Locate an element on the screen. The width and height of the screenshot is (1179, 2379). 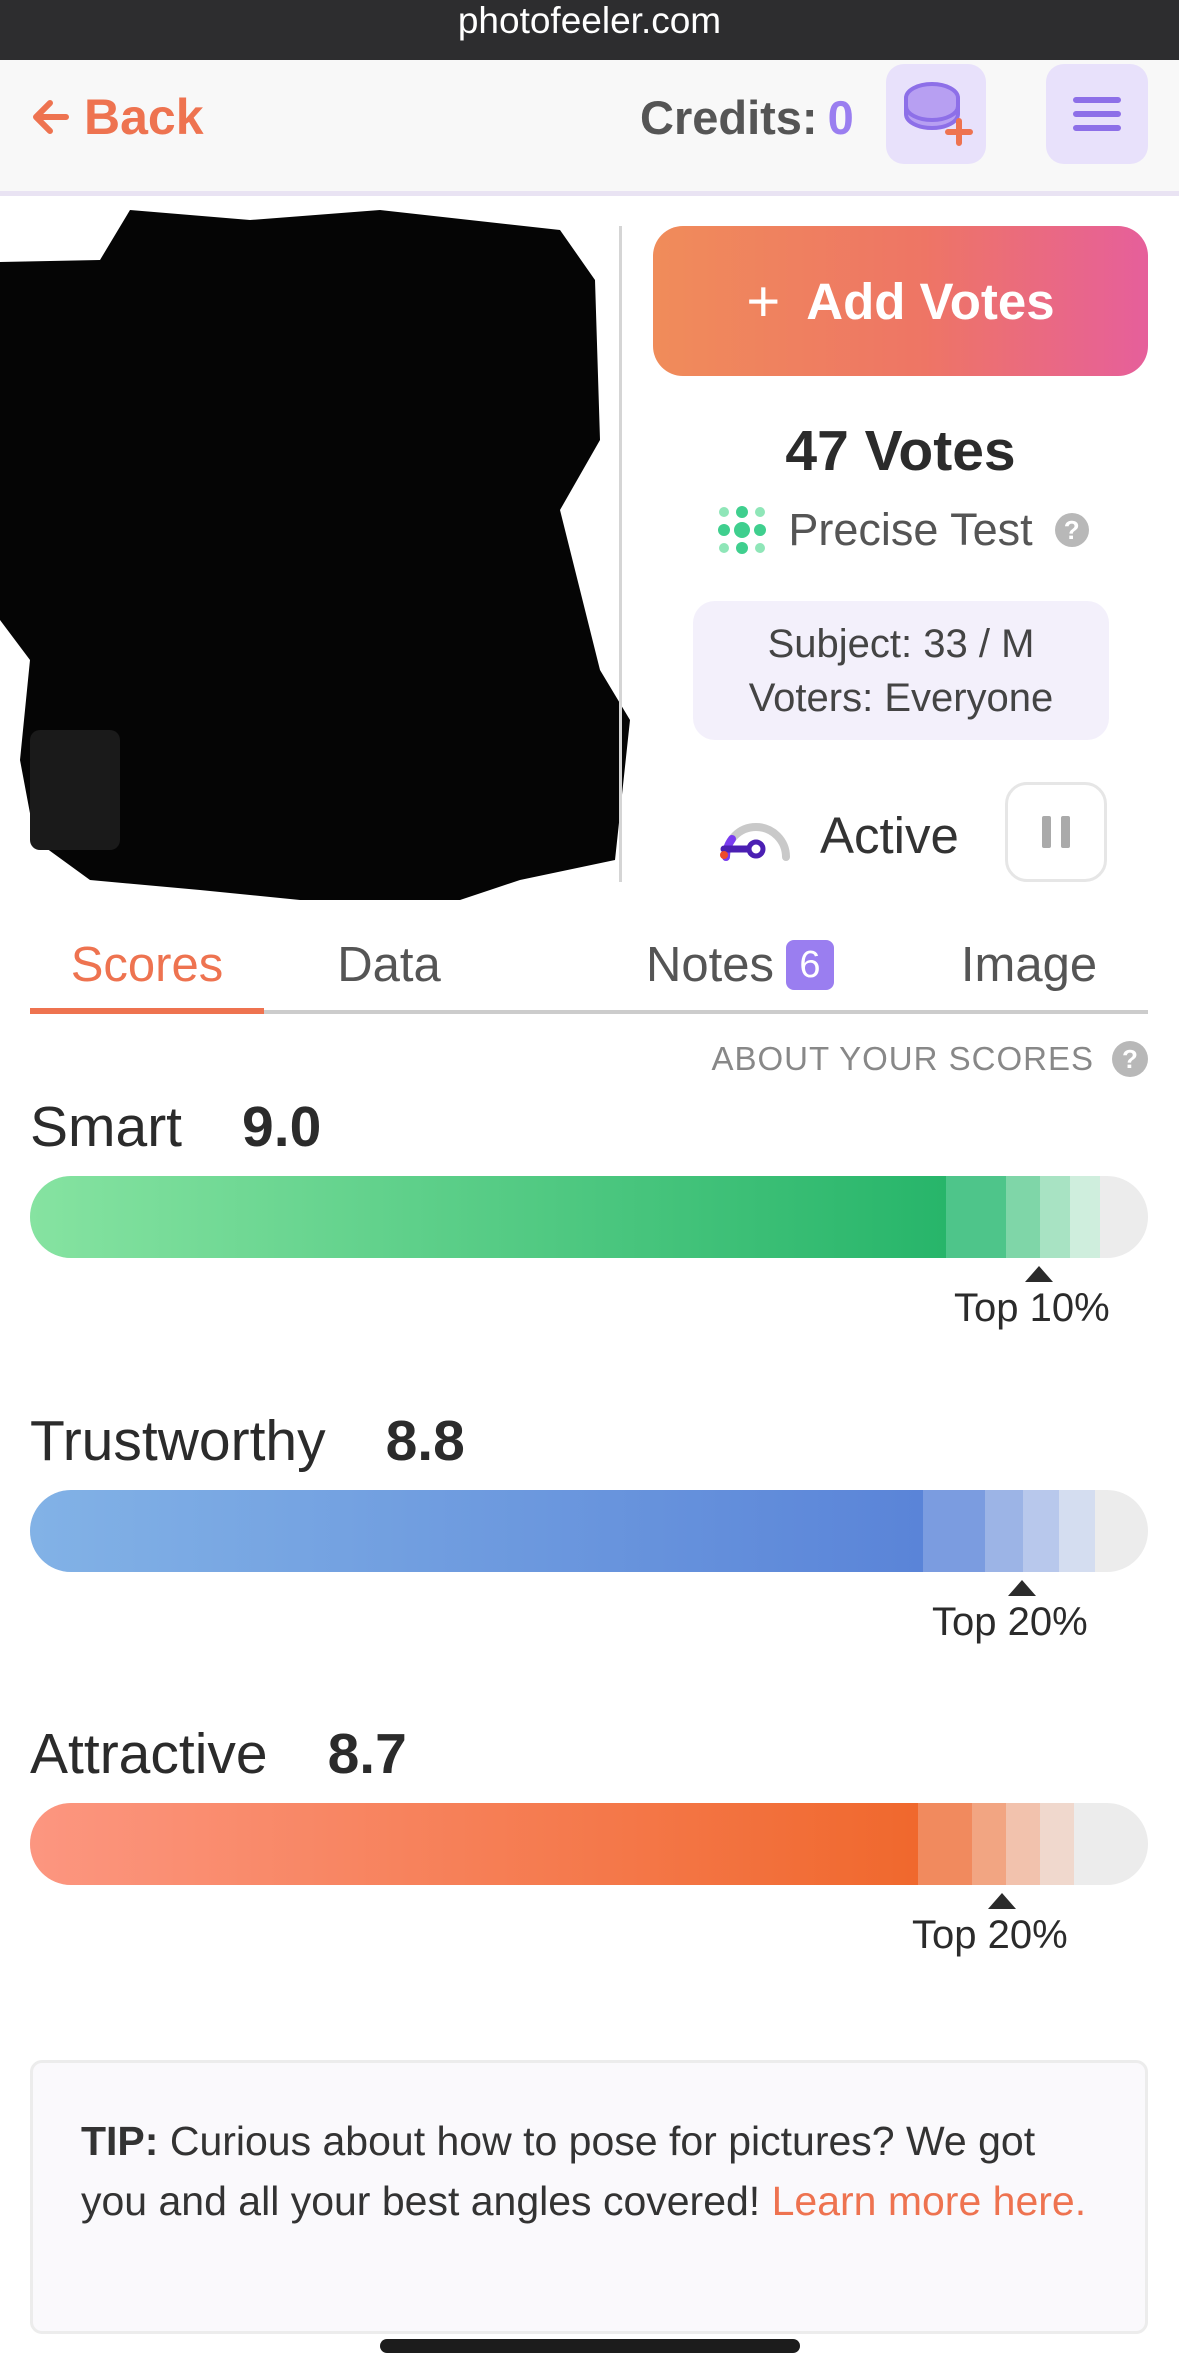
subject-label: Subject: 33 / M is located at coordinates (901, 644).